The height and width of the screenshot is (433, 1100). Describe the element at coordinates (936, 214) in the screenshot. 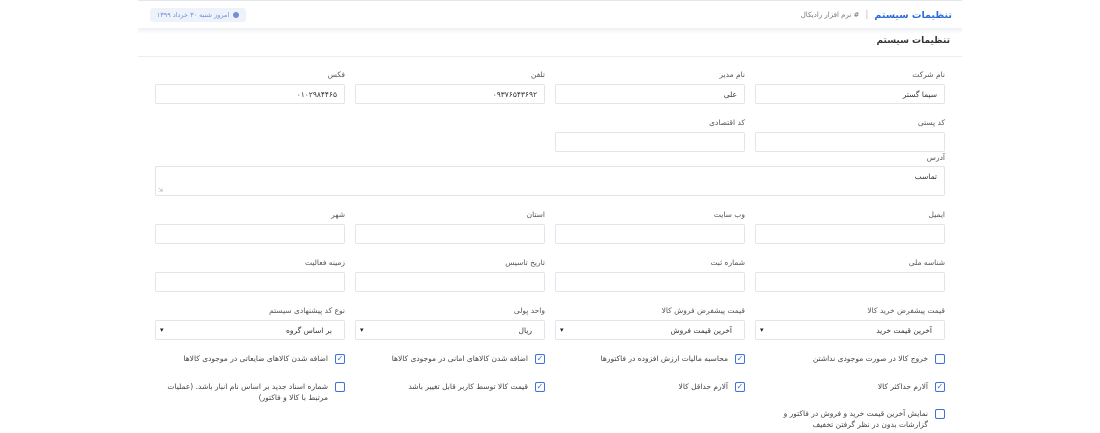

I see `email-label: ایمیل` at that location.